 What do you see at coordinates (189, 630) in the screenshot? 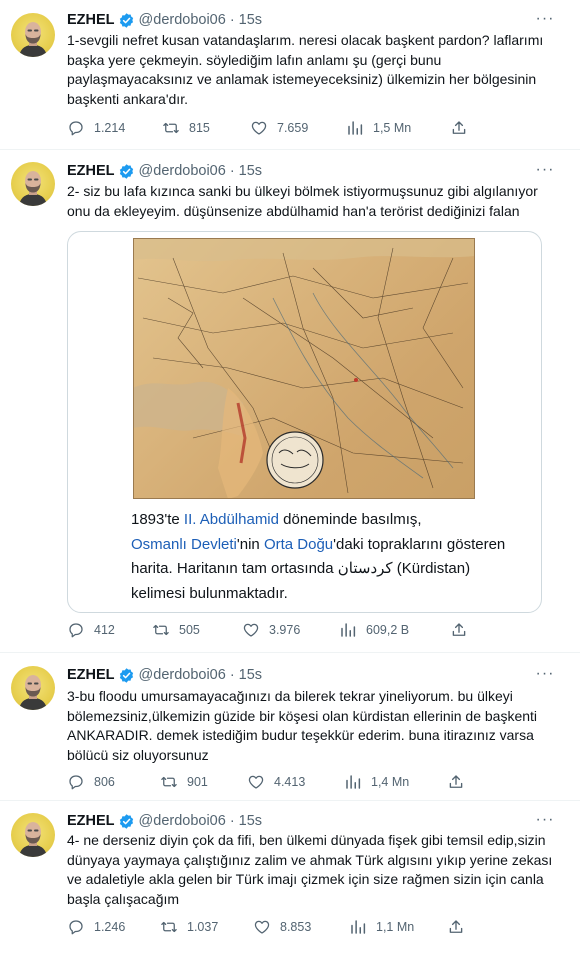
I see `retweet-count: 505` at bounding box center [189, 630].